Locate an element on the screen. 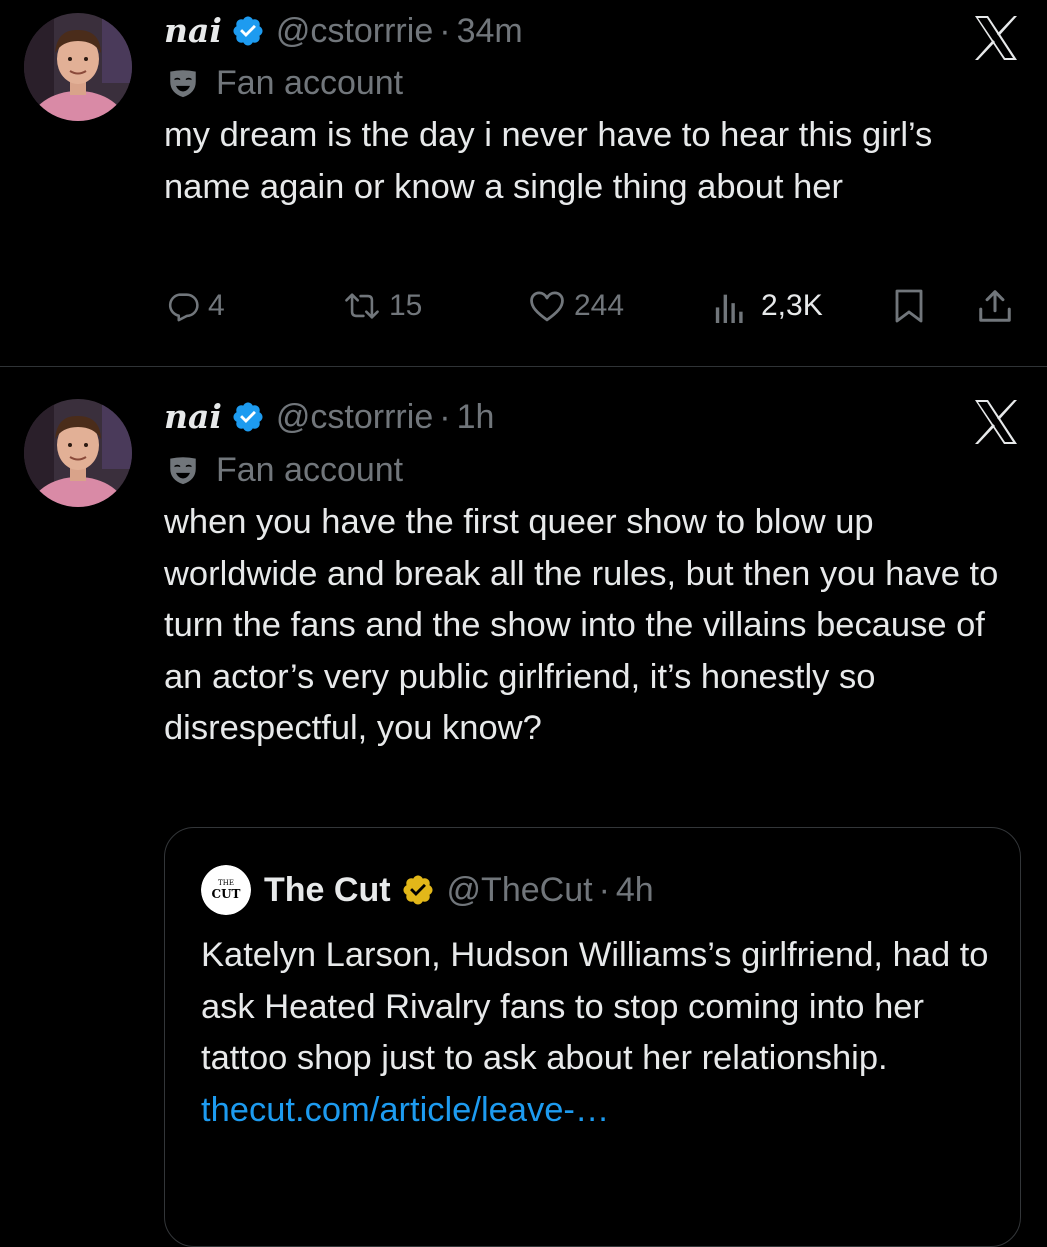 The image size is (1047, 1247). share-icon is located at coordinates (995, 306).